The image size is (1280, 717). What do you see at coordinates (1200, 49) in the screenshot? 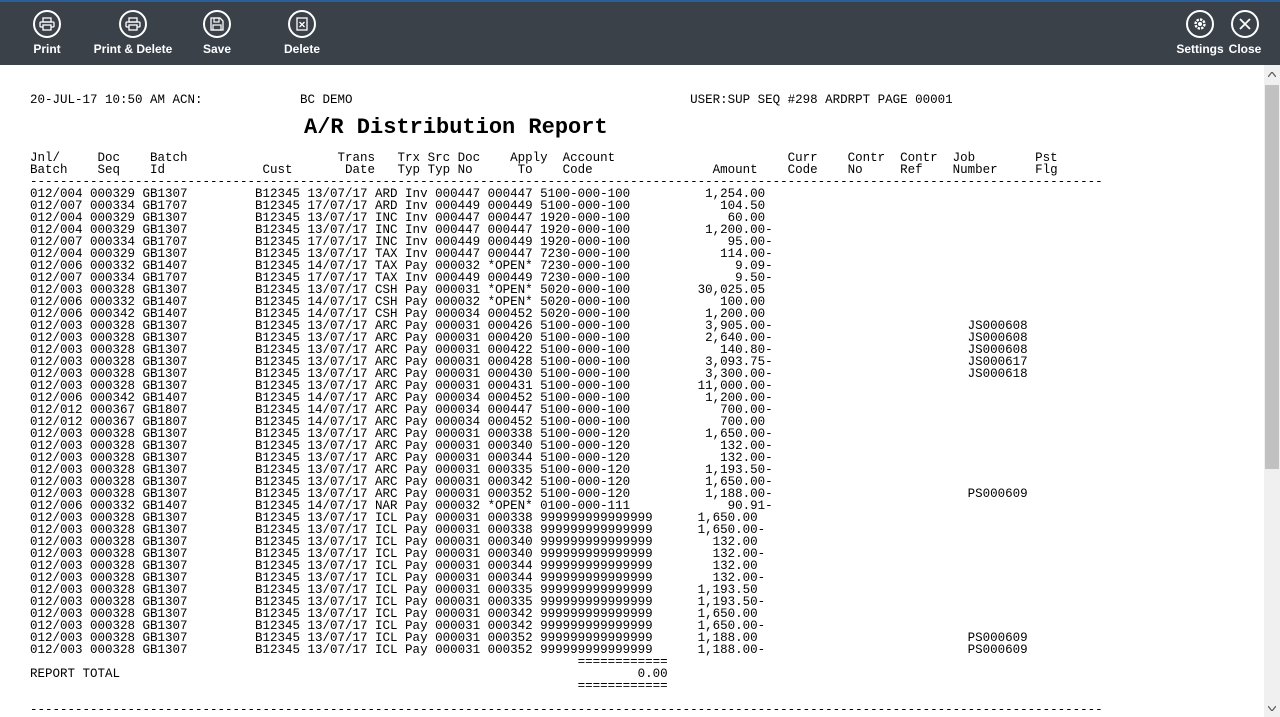
I see `settings-label: Settings` at bounding box center [1200, 49].